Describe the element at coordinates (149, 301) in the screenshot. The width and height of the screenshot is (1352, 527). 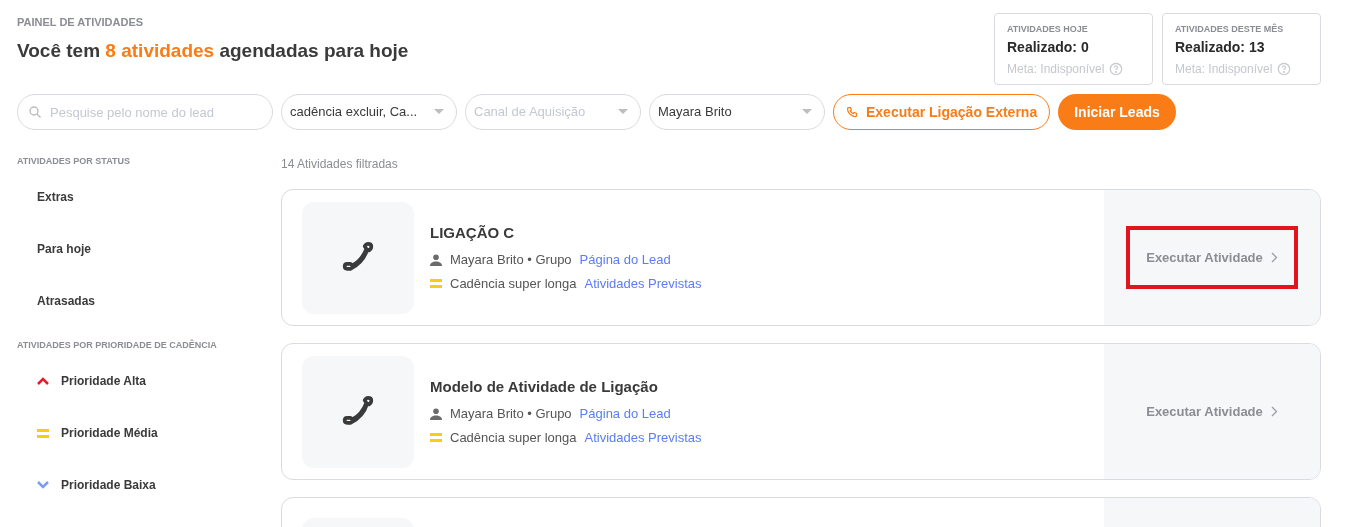
I see `filter-item: Atrasadas` at that location.